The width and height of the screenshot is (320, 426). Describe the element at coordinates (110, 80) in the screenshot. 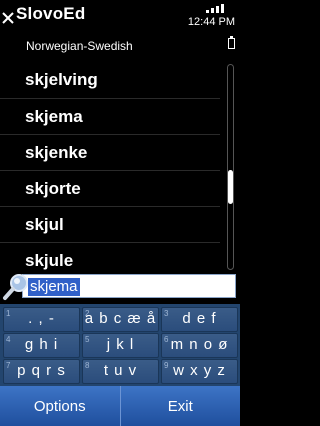

I see `list-item: skjelving` at that location.